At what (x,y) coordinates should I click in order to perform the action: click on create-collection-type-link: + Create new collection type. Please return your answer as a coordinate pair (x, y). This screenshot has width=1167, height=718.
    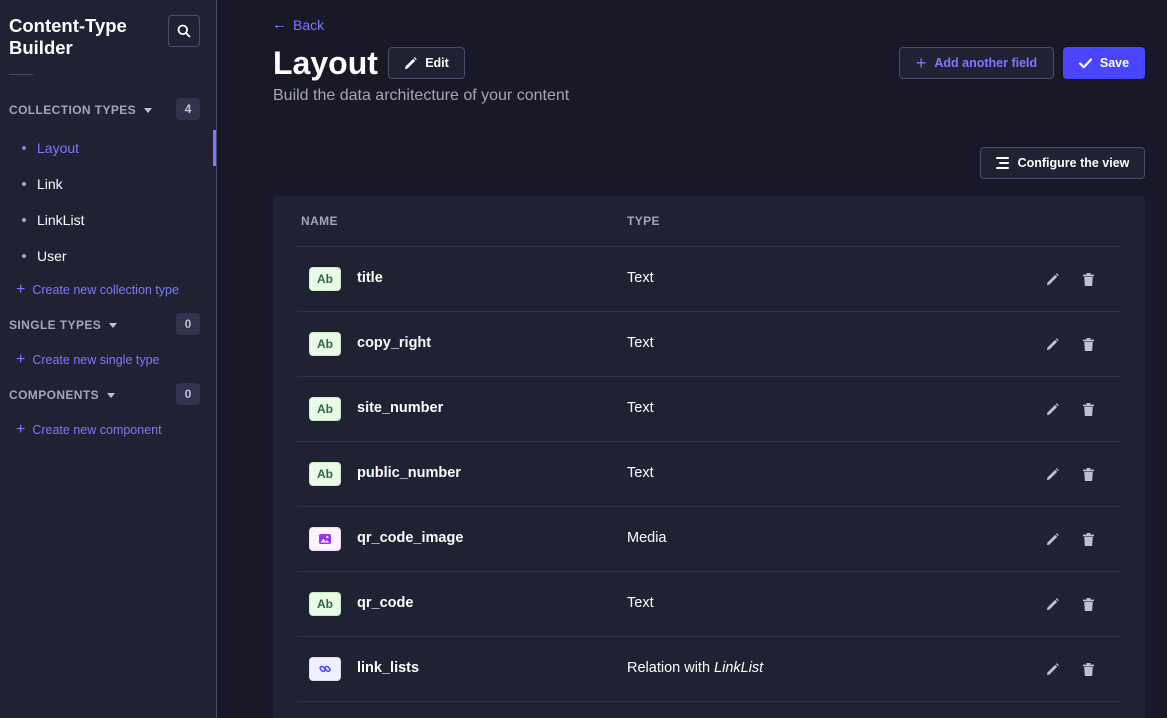
    Looking at the image, I should click on (97, 290).